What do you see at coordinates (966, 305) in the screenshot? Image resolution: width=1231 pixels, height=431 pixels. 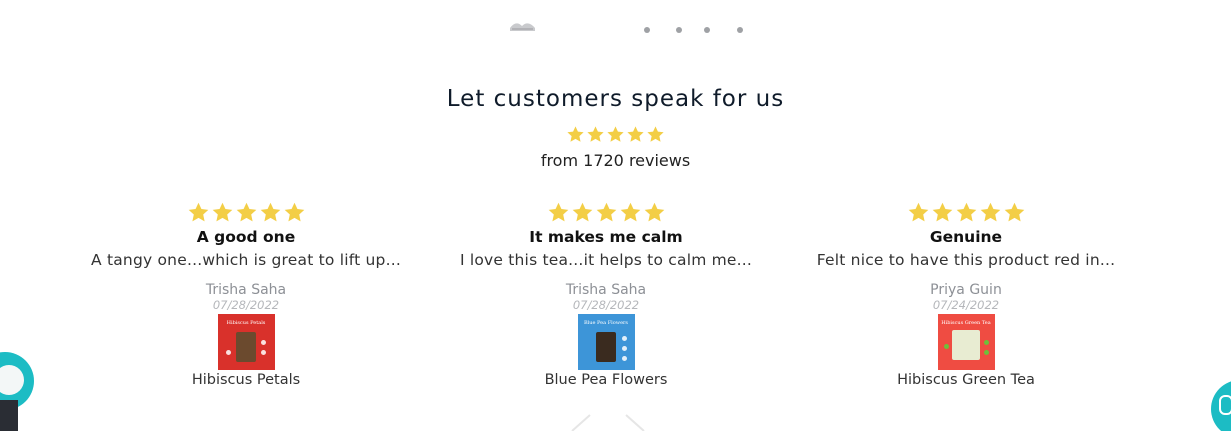 I see `review-date: 07/24/2022` at bounding box center [966, 305].